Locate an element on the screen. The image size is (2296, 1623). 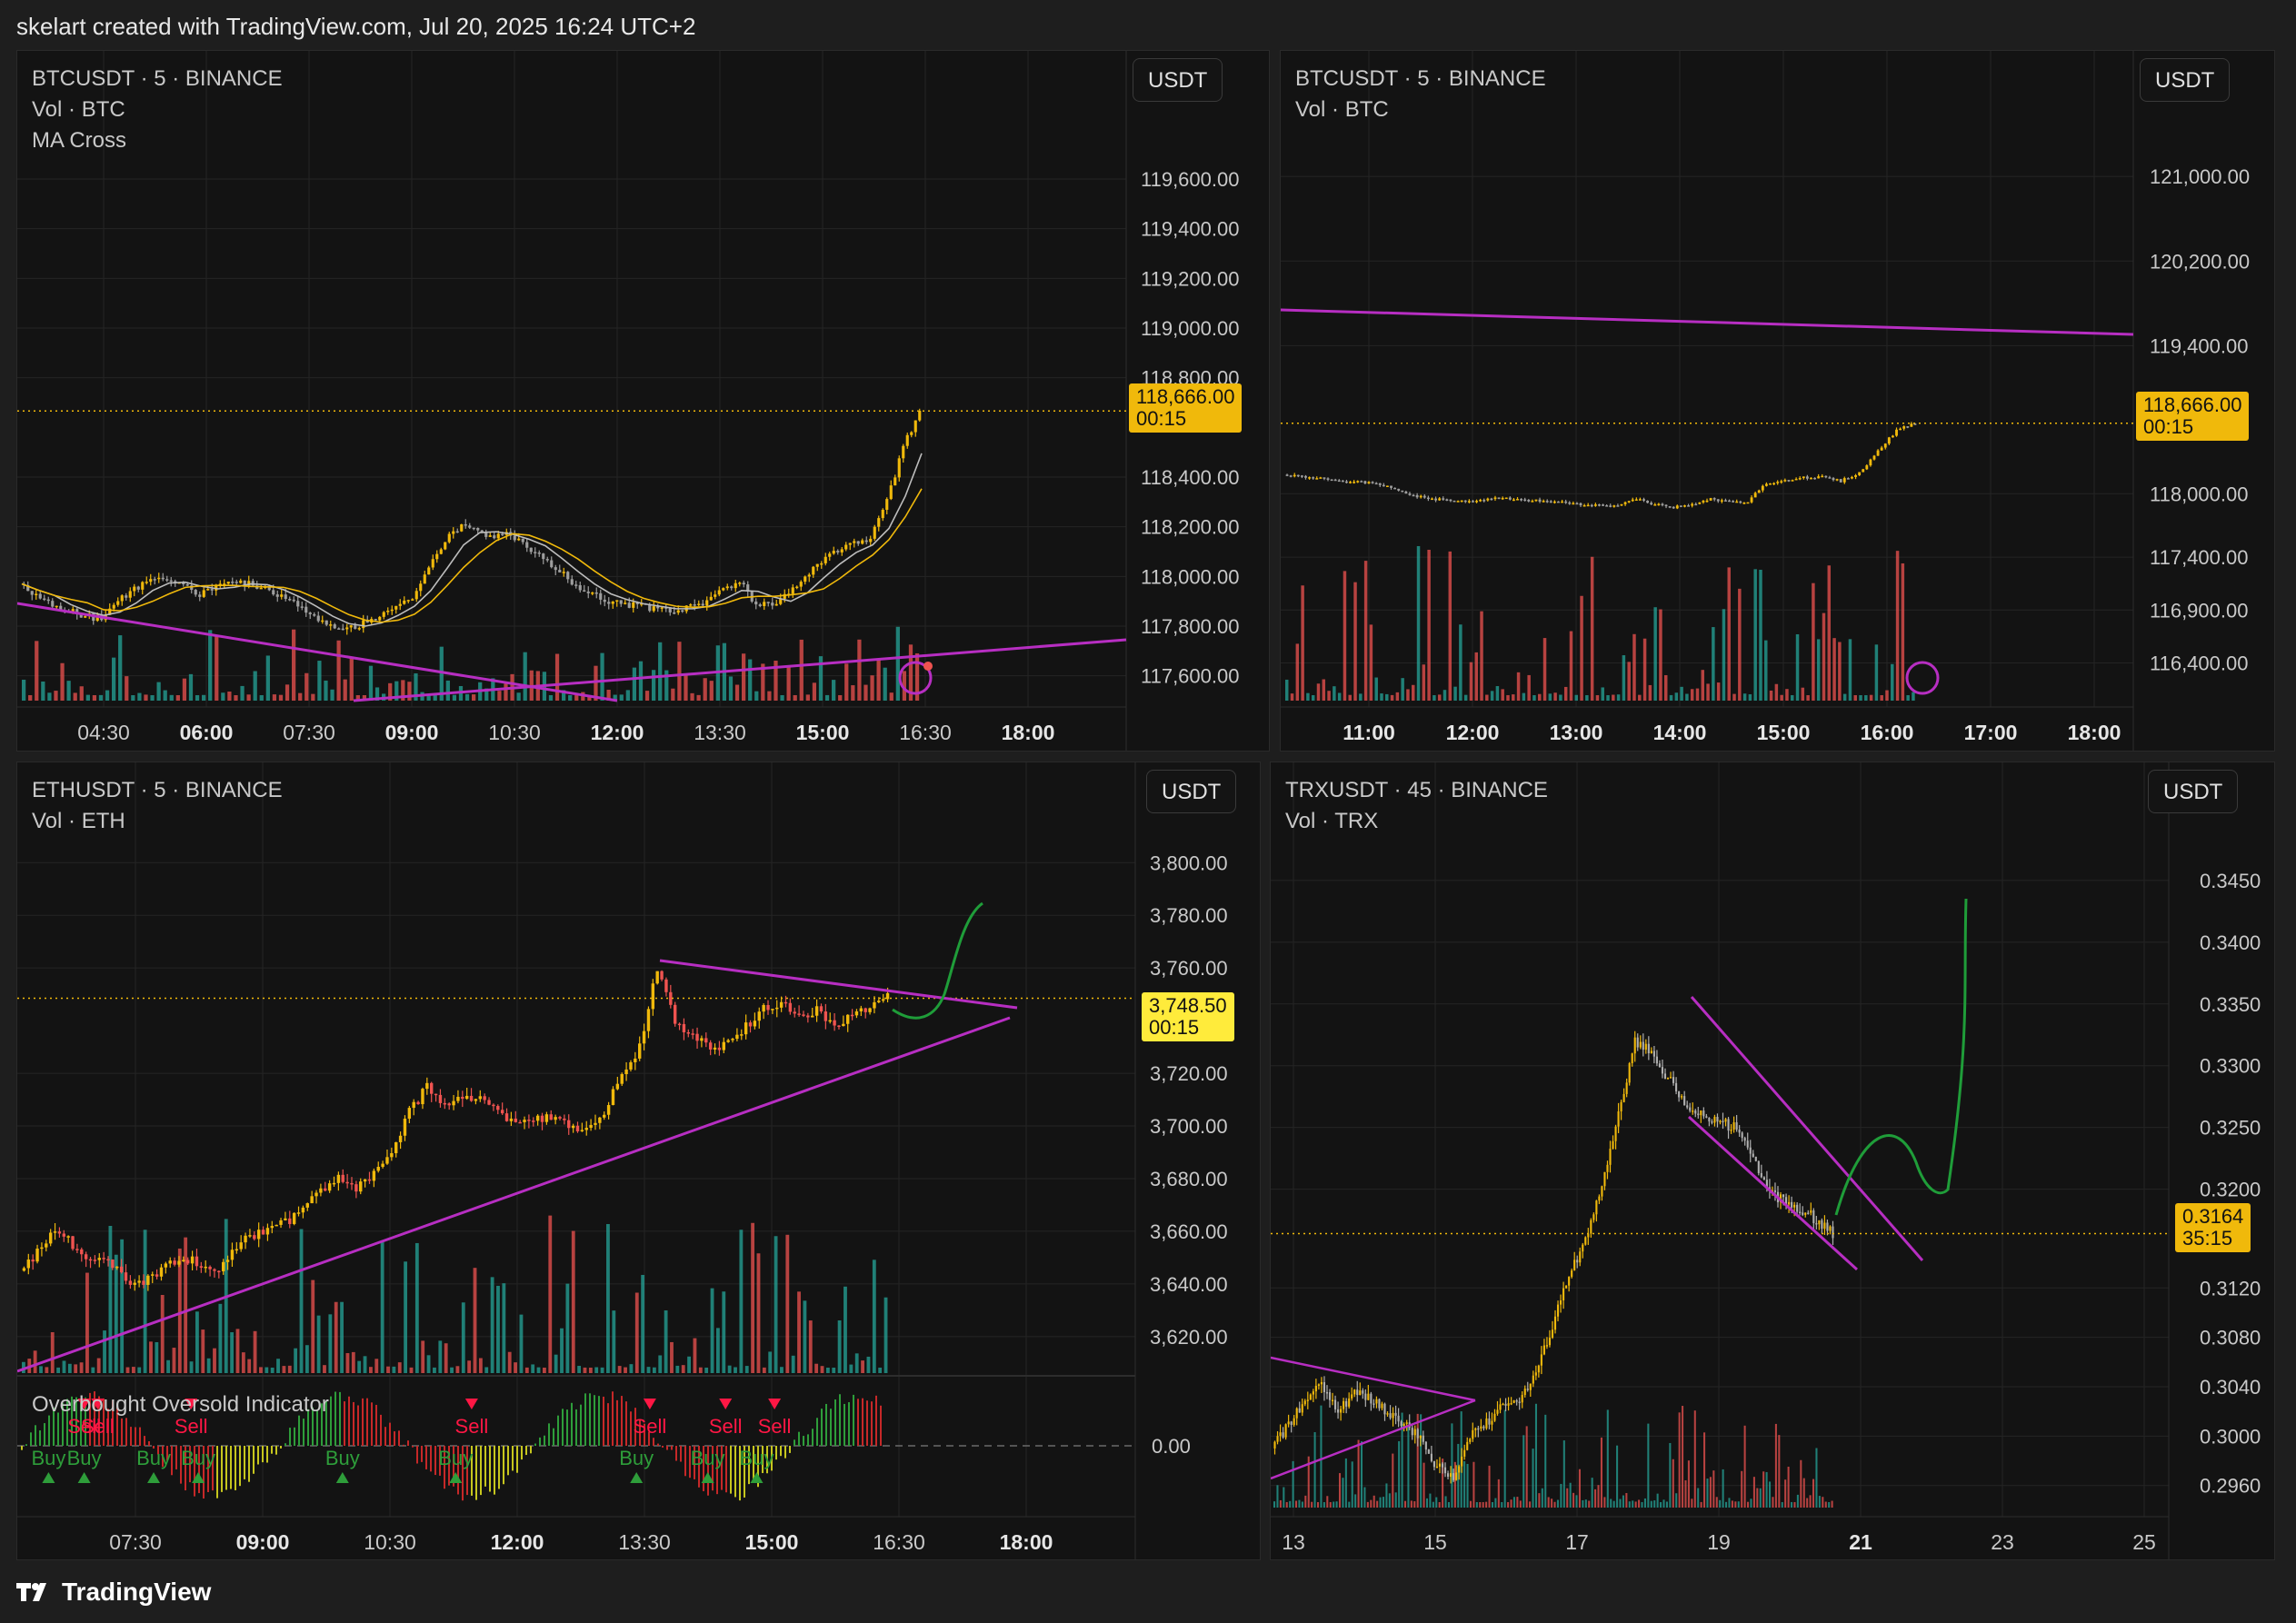
trx-currency-button: USDT is located at coordinates (2193, 792).